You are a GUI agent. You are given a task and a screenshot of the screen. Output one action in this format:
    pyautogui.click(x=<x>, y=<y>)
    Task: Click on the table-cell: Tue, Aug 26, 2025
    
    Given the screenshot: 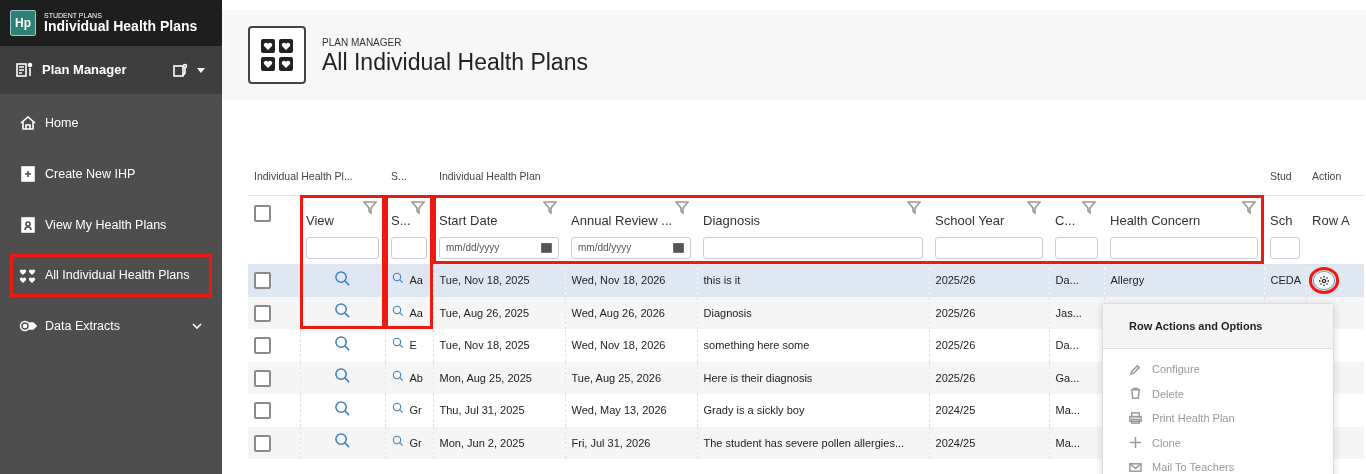 What is the action you would take?
    pyautogui.click(x=484, y=312)
    